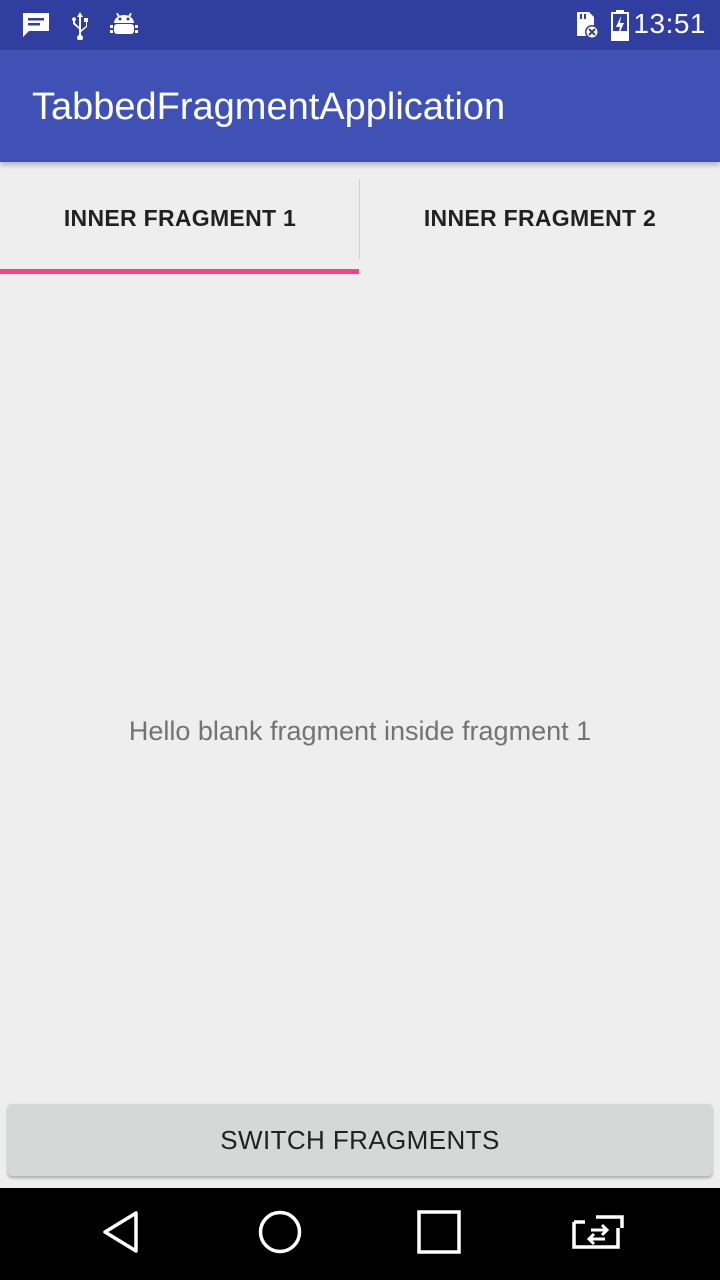  I want to click on recents-icon, so click(439, 1234).